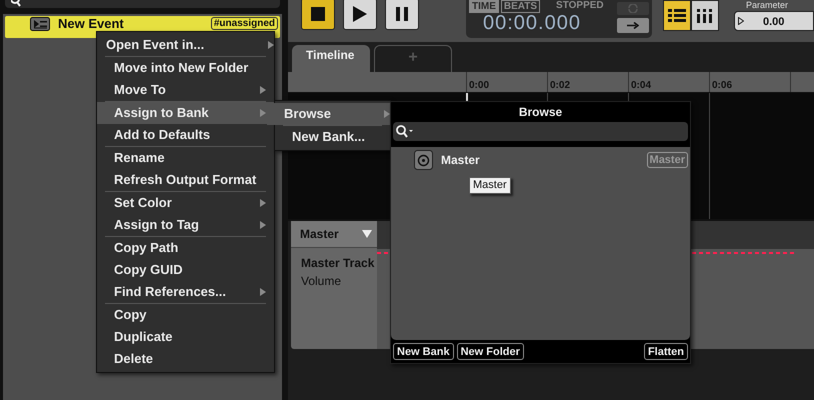  Describe the element at coordinates (520, 6) in the screenshot. I see `mode-toggle: BEATS` at that location.